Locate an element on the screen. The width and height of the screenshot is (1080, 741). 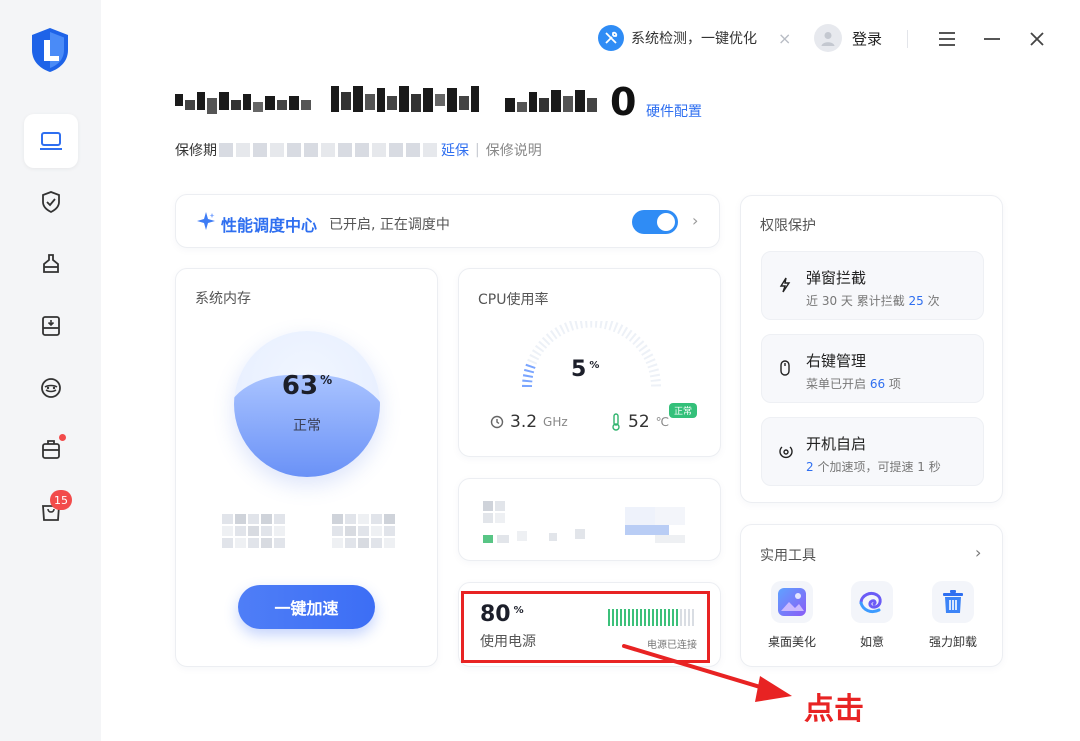
sidebar: 15 is located at coordinates (50, 370).